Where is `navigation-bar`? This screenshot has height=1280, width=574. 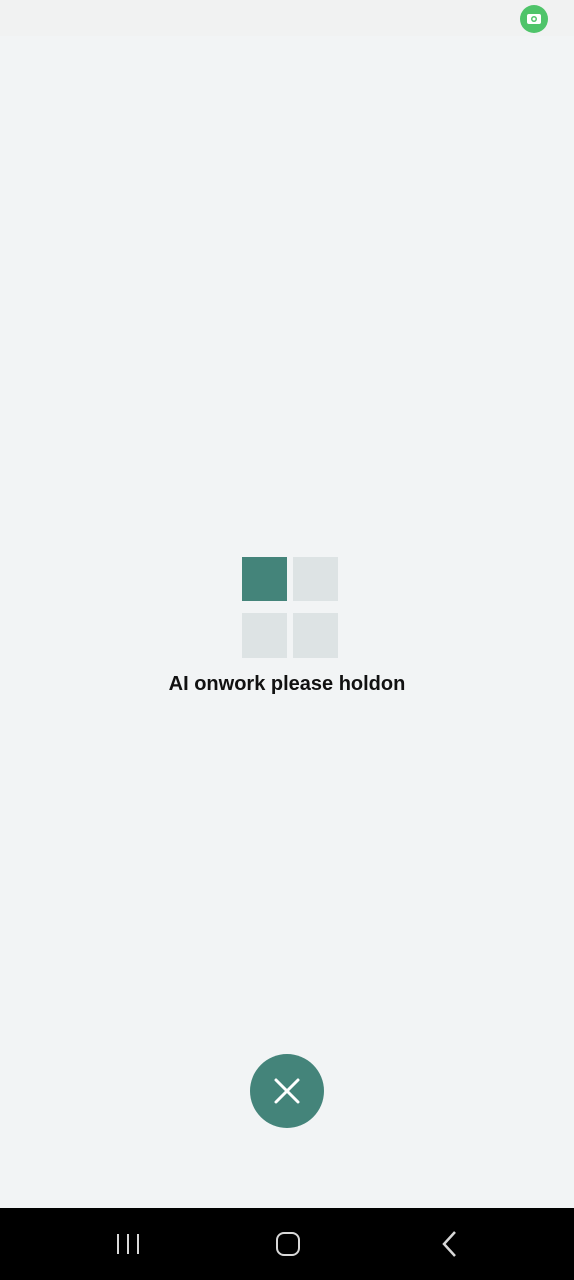
navigation-bar is located at coordinates (287, 1244).